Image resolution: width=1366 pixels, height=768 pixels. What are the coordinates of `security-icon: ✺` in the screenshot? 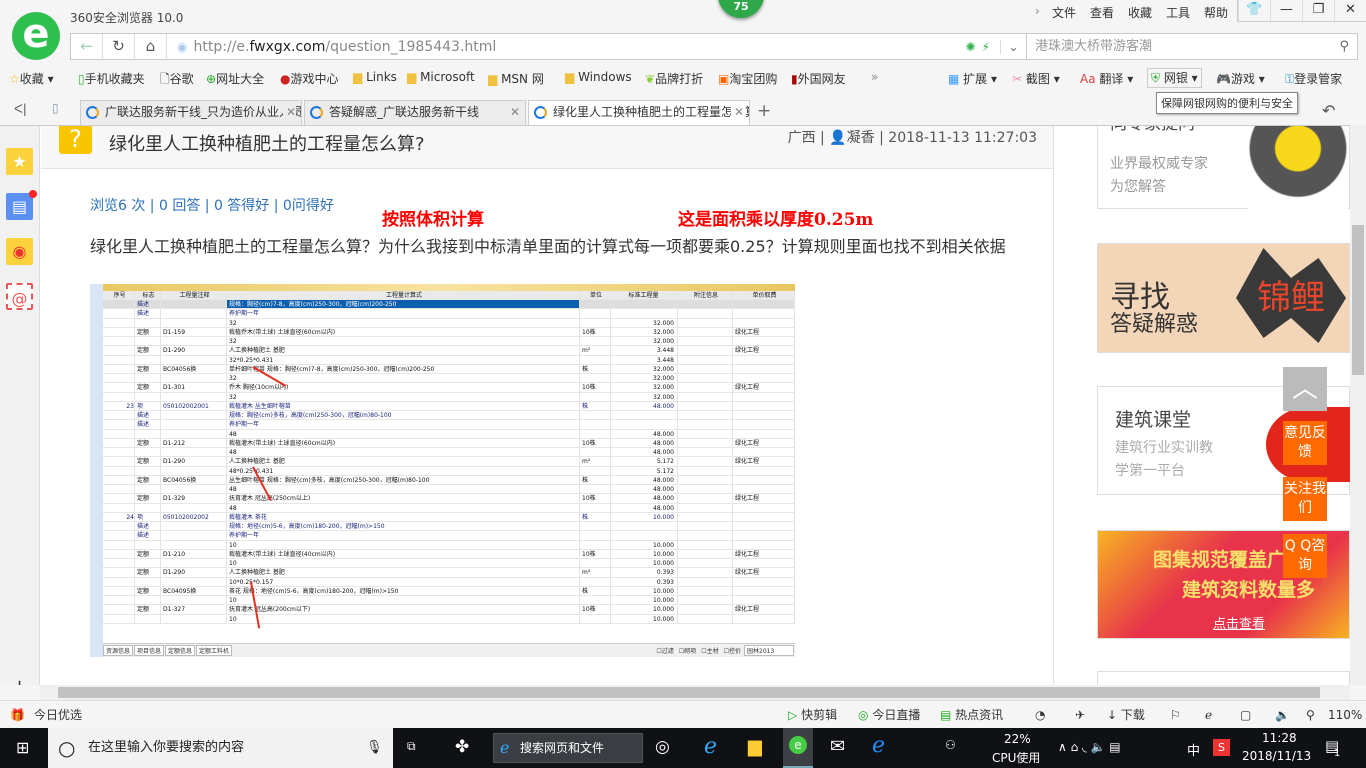 It's located at (971, 47).